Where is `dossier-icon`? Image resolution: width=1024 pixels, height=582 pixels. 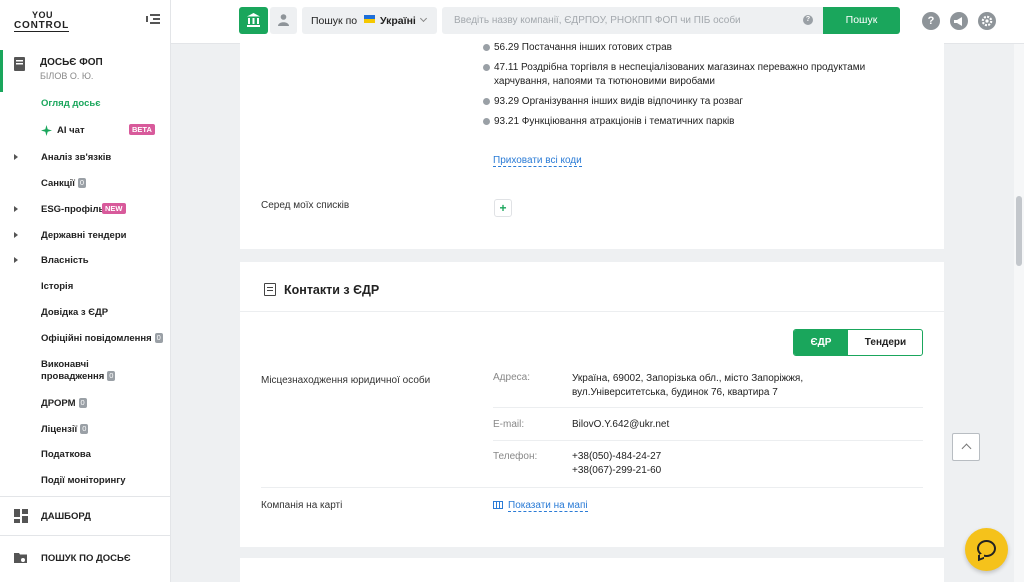
dossier-icon is located at coordinates (19, 64).